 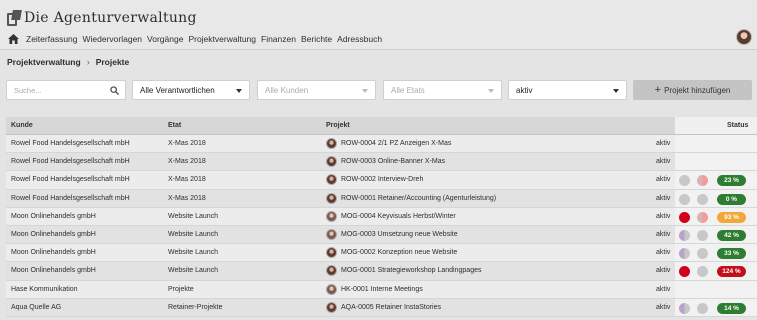 What do you see at coordinates (399, 252) in the screenshot?
I see `cell-projekt: MOG-0002 Konzeption neue Website` at bounding box center [399, 252].